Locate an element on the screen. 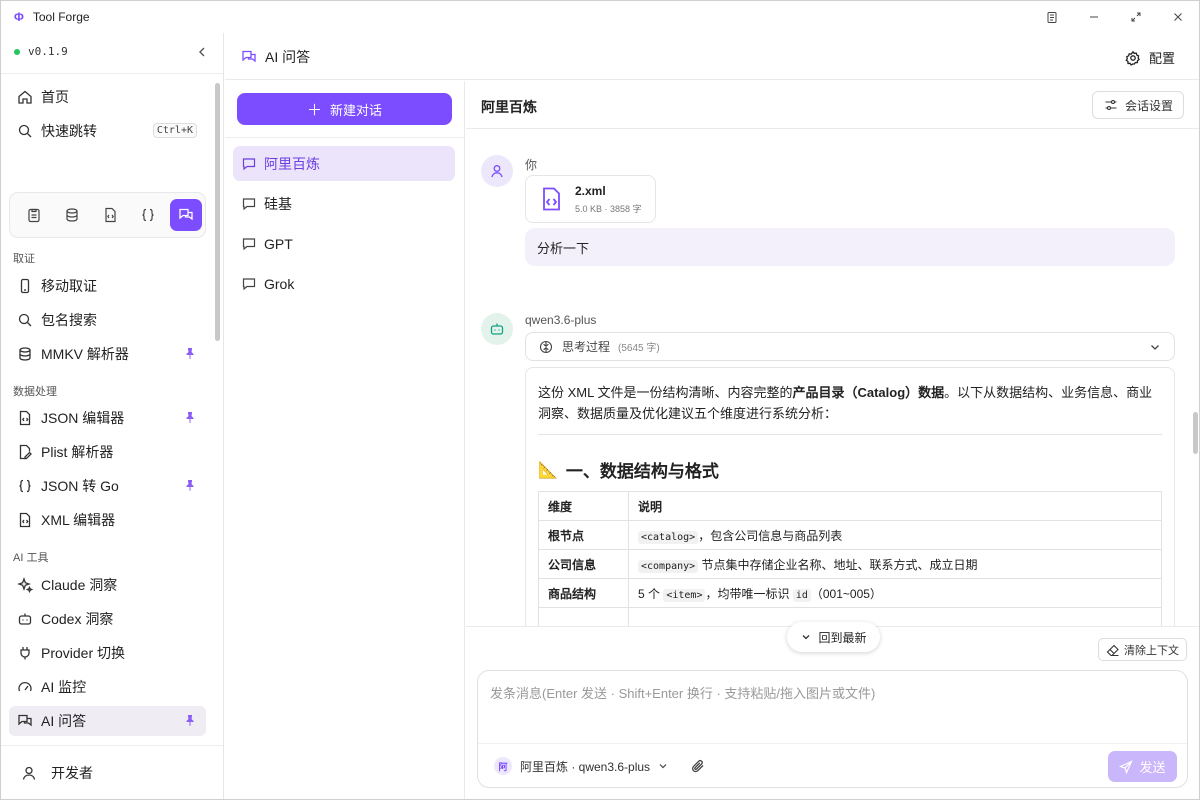 The height and width of the screenshot is (800, 1200). cell-text: 节点集中存储企业名称、地址、联系方式、成立日期 is located at coordinates (838, 564).